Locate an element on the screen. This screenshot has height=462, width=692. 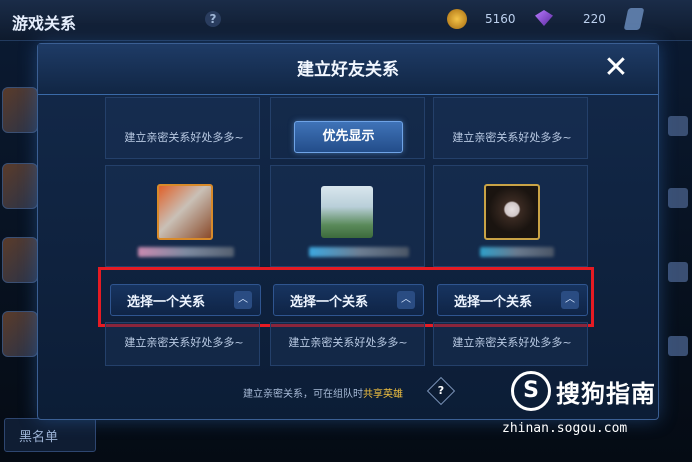
help-icon: ? is located at coordinates (213, 19).